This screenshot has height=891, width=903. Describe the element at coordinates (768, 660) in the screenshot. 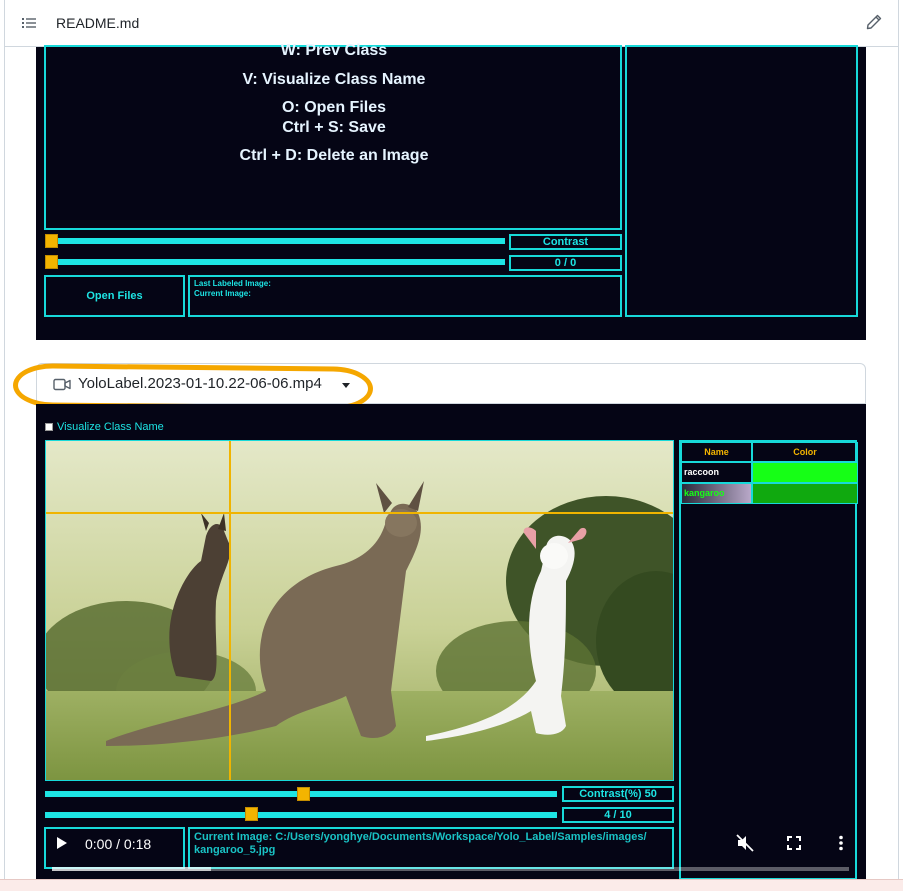

I see `class-table: Name Color raccoon kangaroo` at that location.